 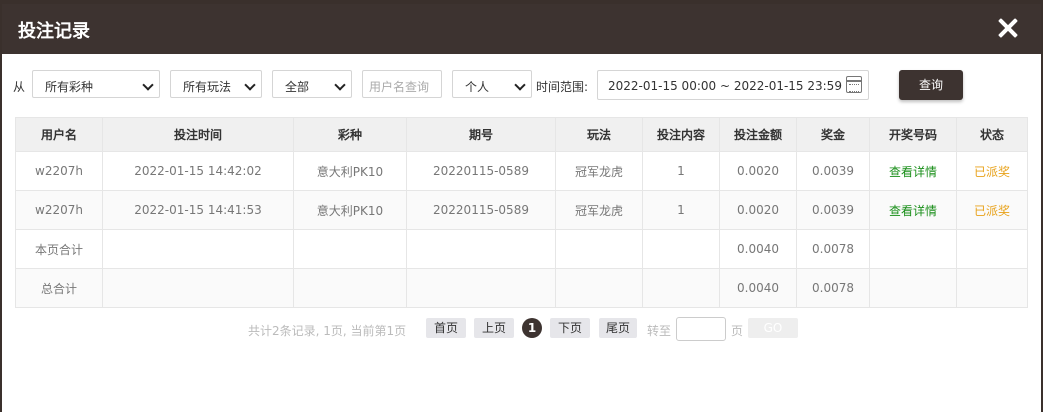 I want to click on play-select-value: 所有玩法, so click(x=207, y=87).